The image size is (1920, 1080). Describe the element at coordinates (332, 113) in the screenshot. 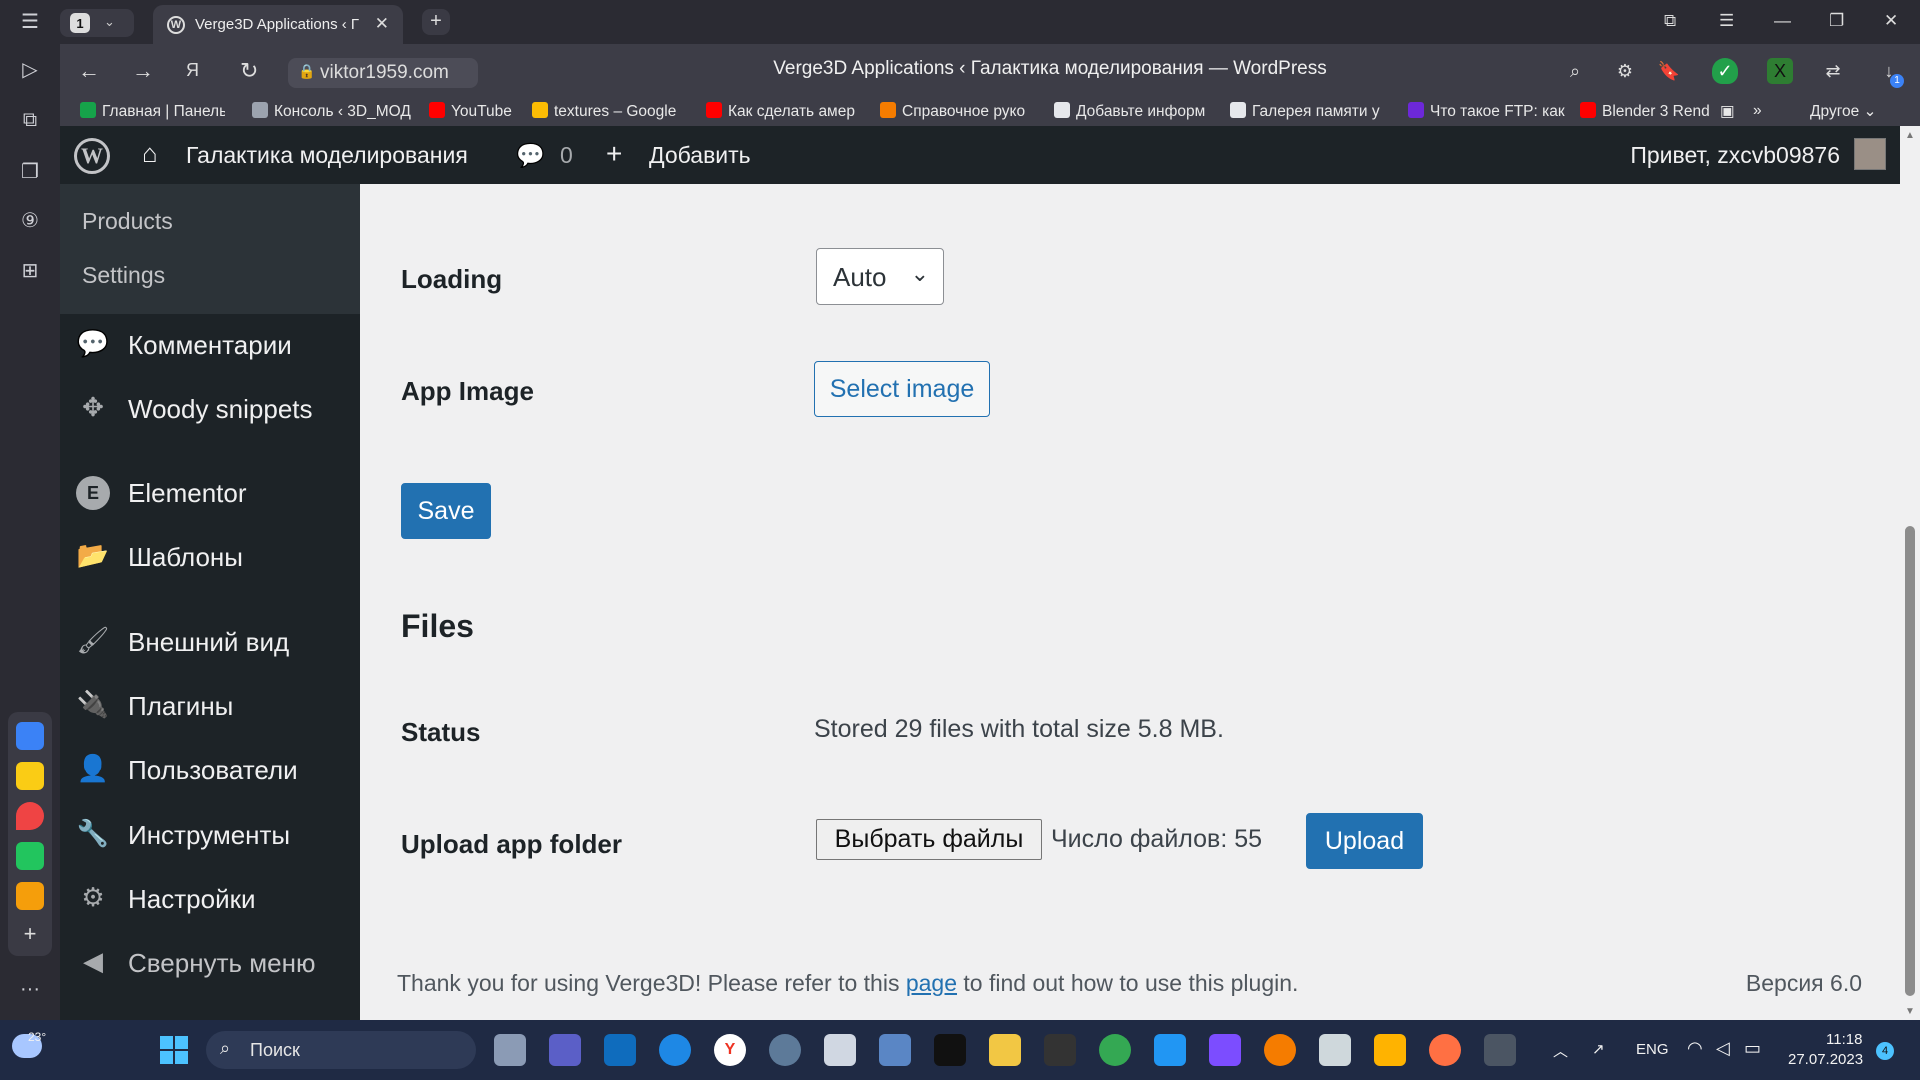

I see `bookmark-item: Консоль ‹ 3D_МОД` at that location.